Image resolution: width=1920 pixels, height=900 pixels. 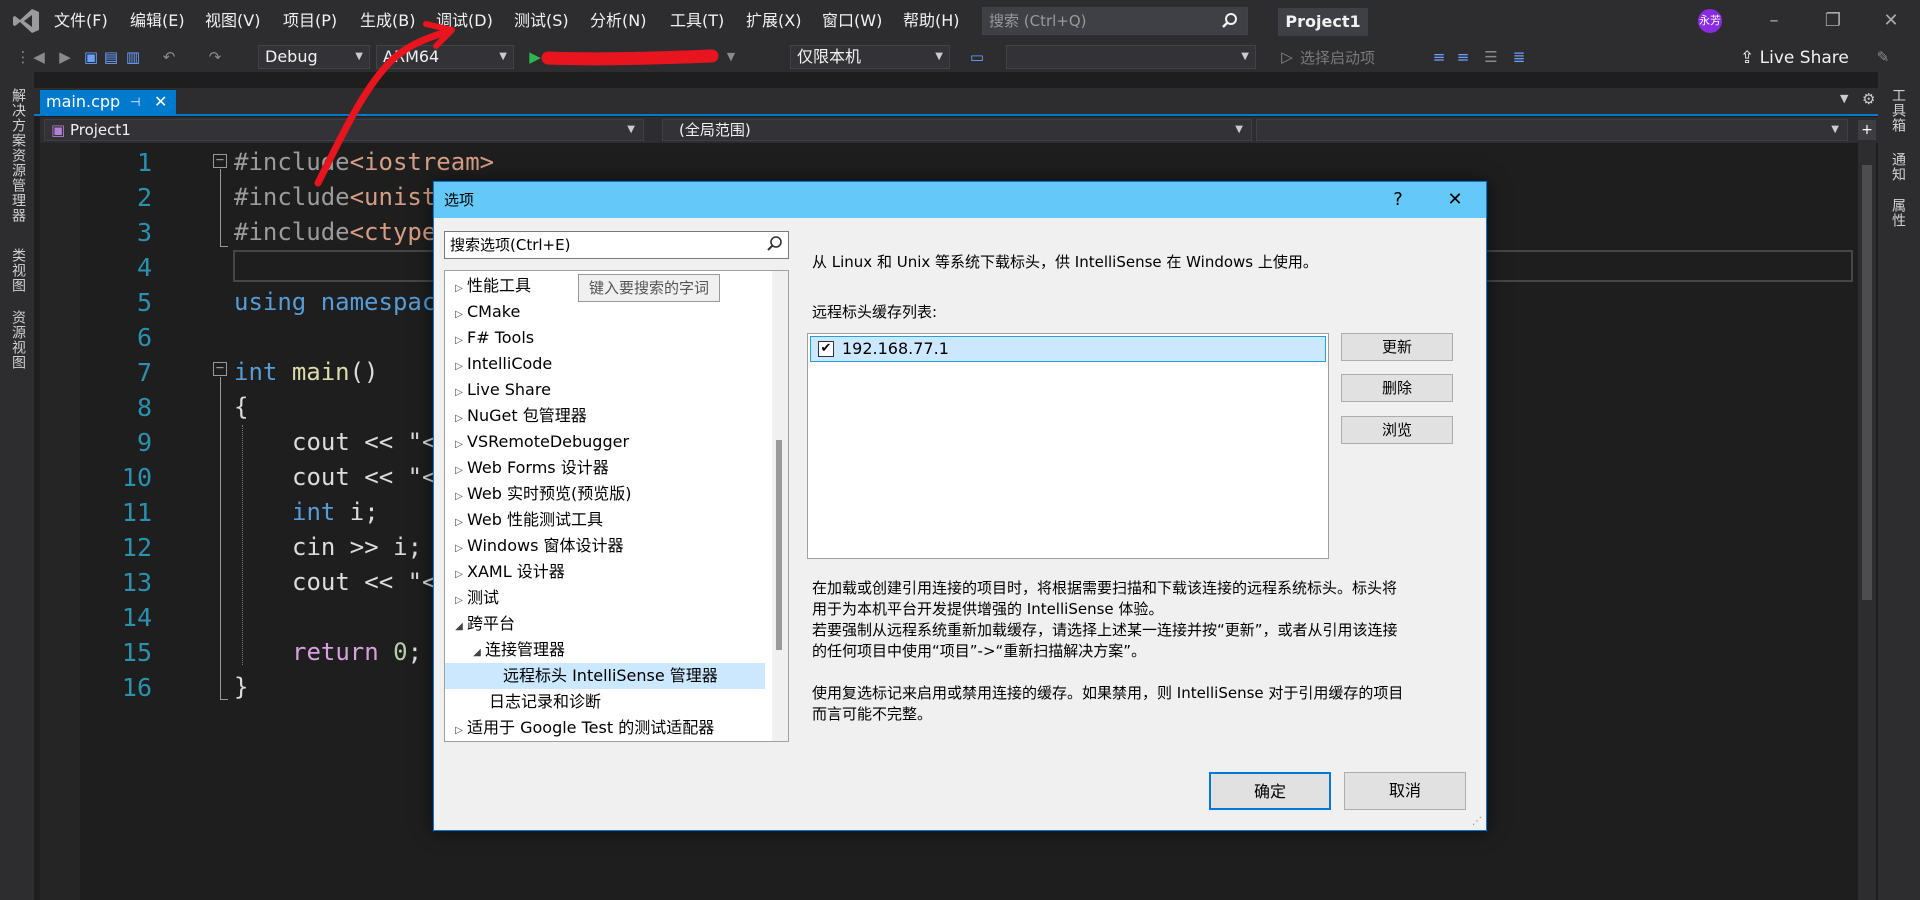 I want to click on tree-item-xaml: ▷ XAML 设计器, so click(x=605, y=572).